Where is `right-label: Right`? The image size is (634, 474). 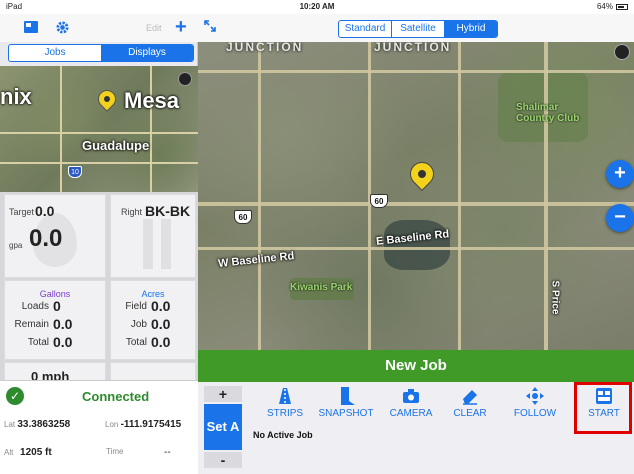
right-label: Right is located at coordinates (132, 212).